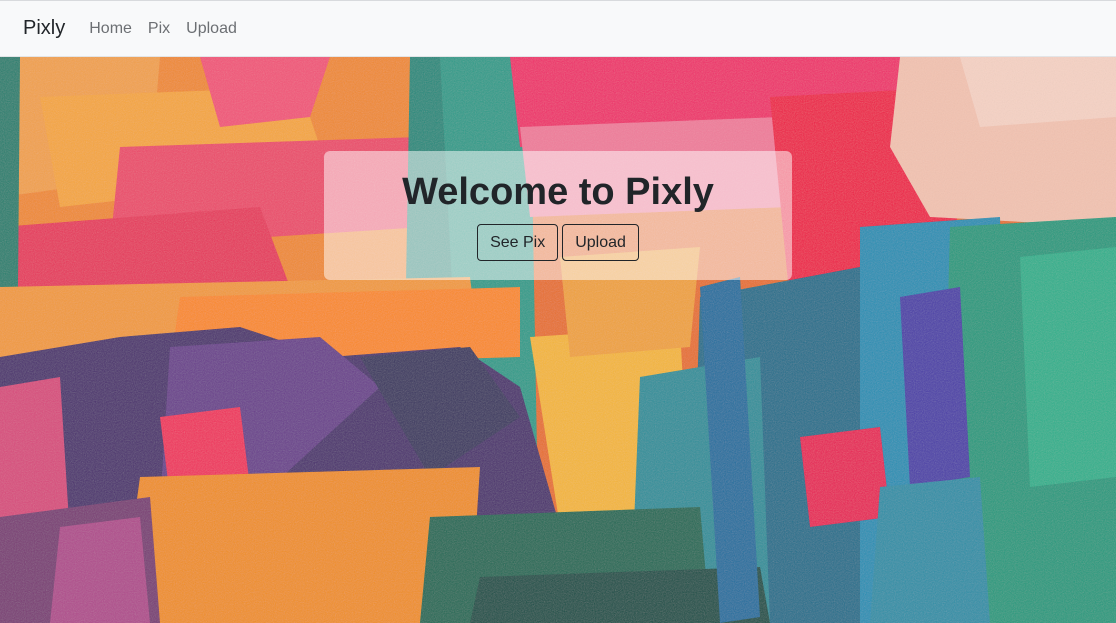  Describe the element at coordinates (558, 192) in the screenshot. I see `welcome-title: Welcome to Pixly` at that location.